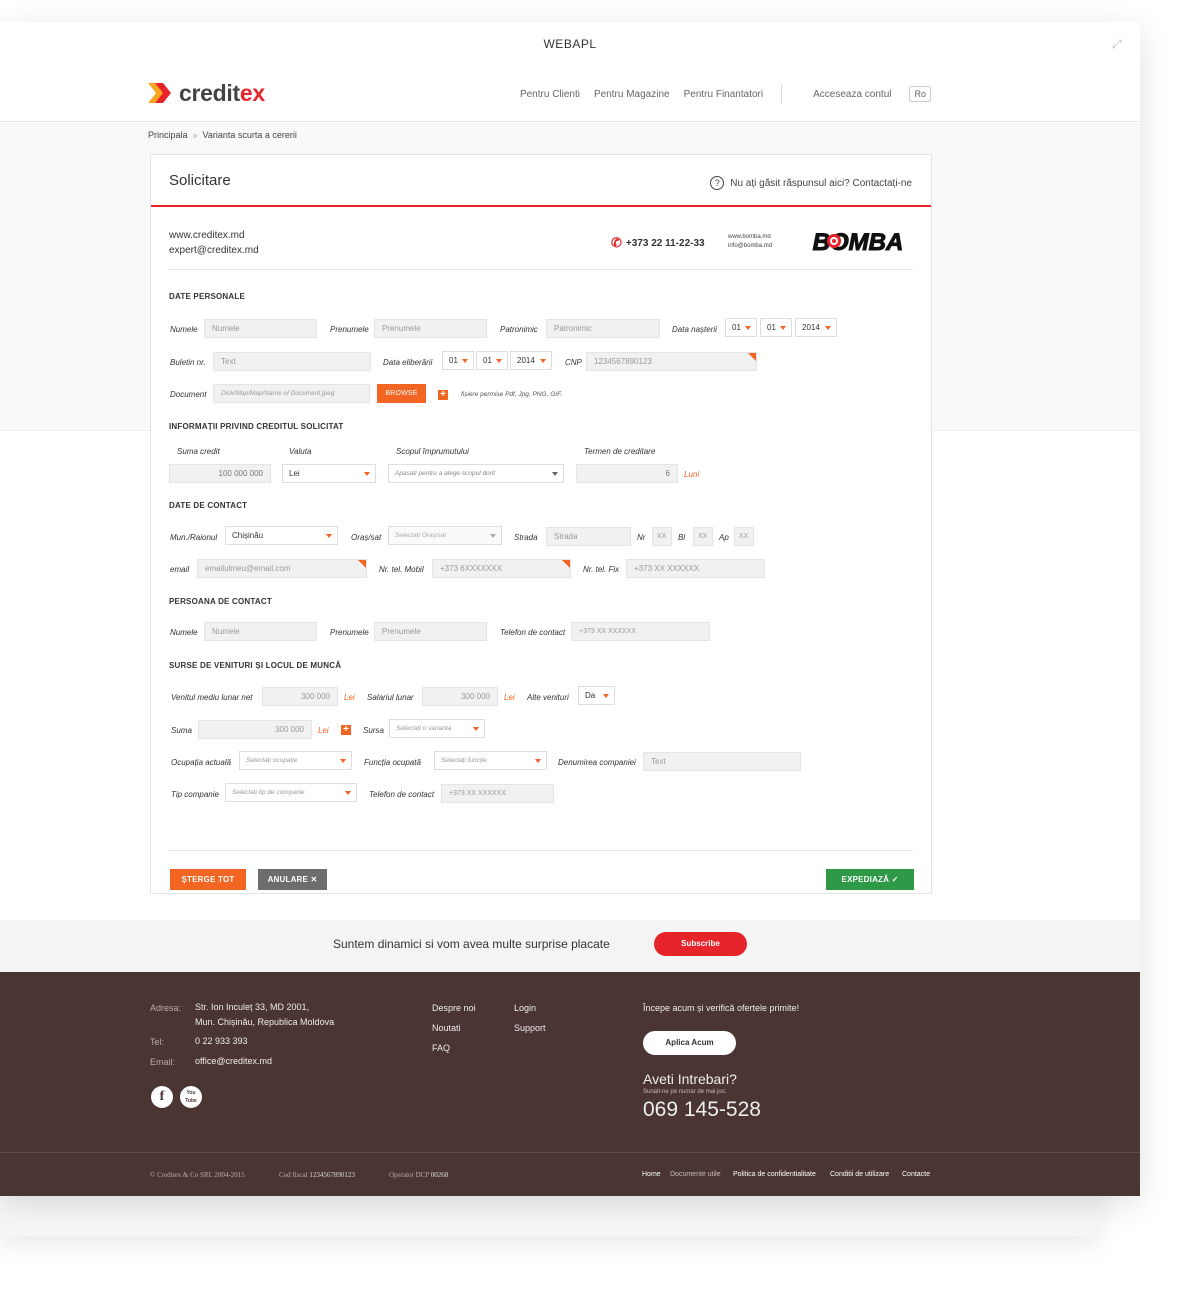  What do you see at coordinates (207, 296) in the screenshot?
I see `section-personal: DATE PERSONALE` at bounding box center [207, 296].